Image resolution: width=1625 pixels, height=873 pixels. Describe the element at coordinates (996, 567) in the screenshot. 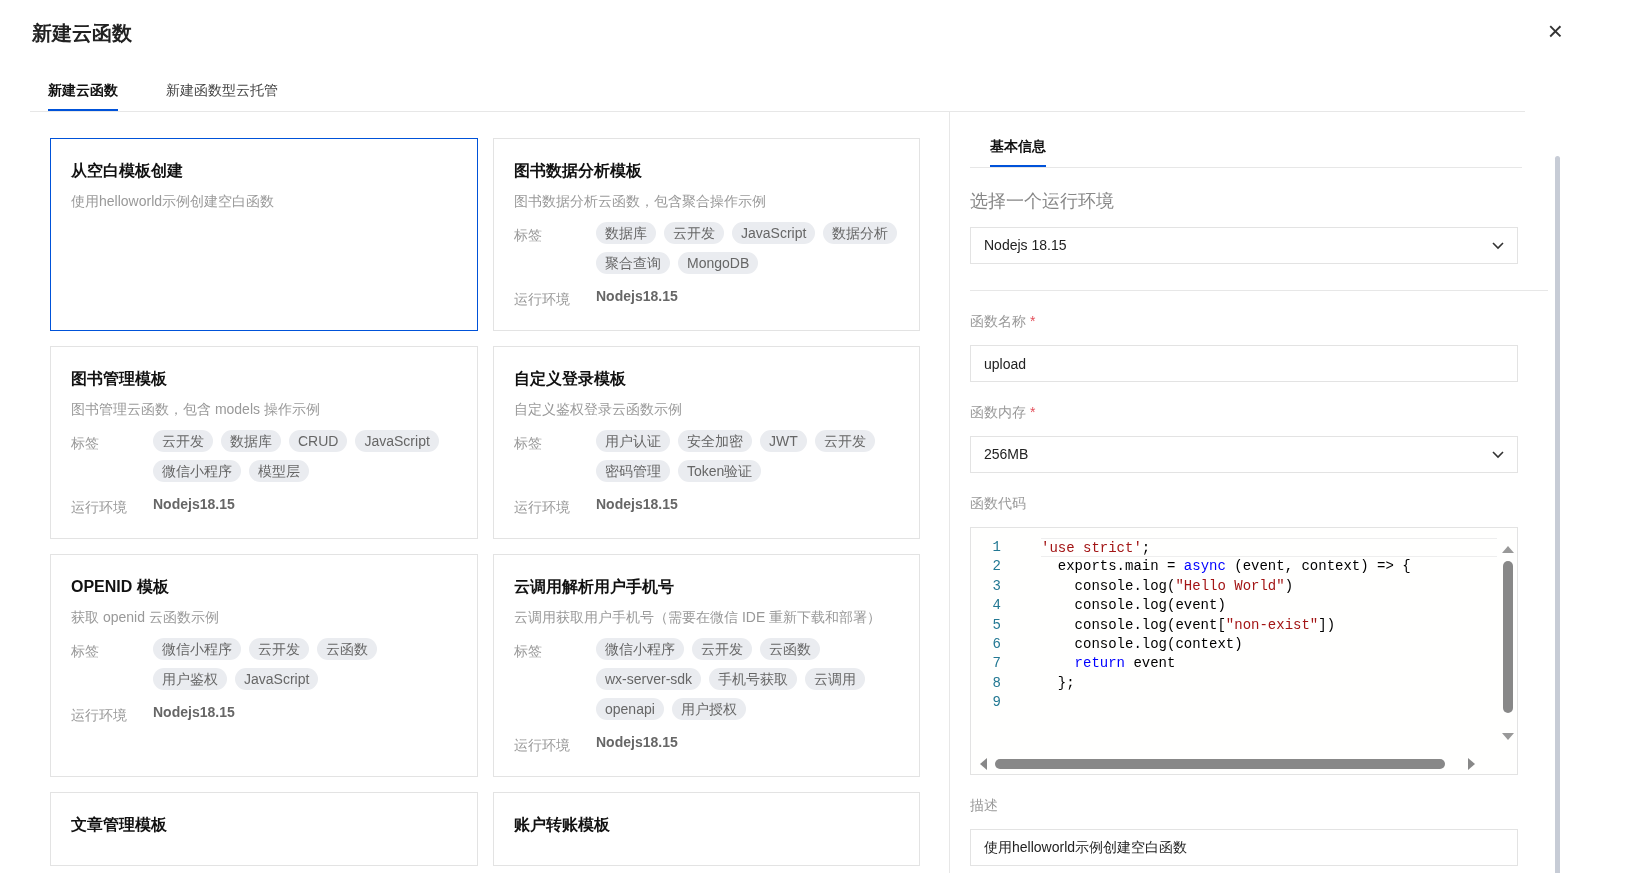

I see `line-number: 2` at that location.